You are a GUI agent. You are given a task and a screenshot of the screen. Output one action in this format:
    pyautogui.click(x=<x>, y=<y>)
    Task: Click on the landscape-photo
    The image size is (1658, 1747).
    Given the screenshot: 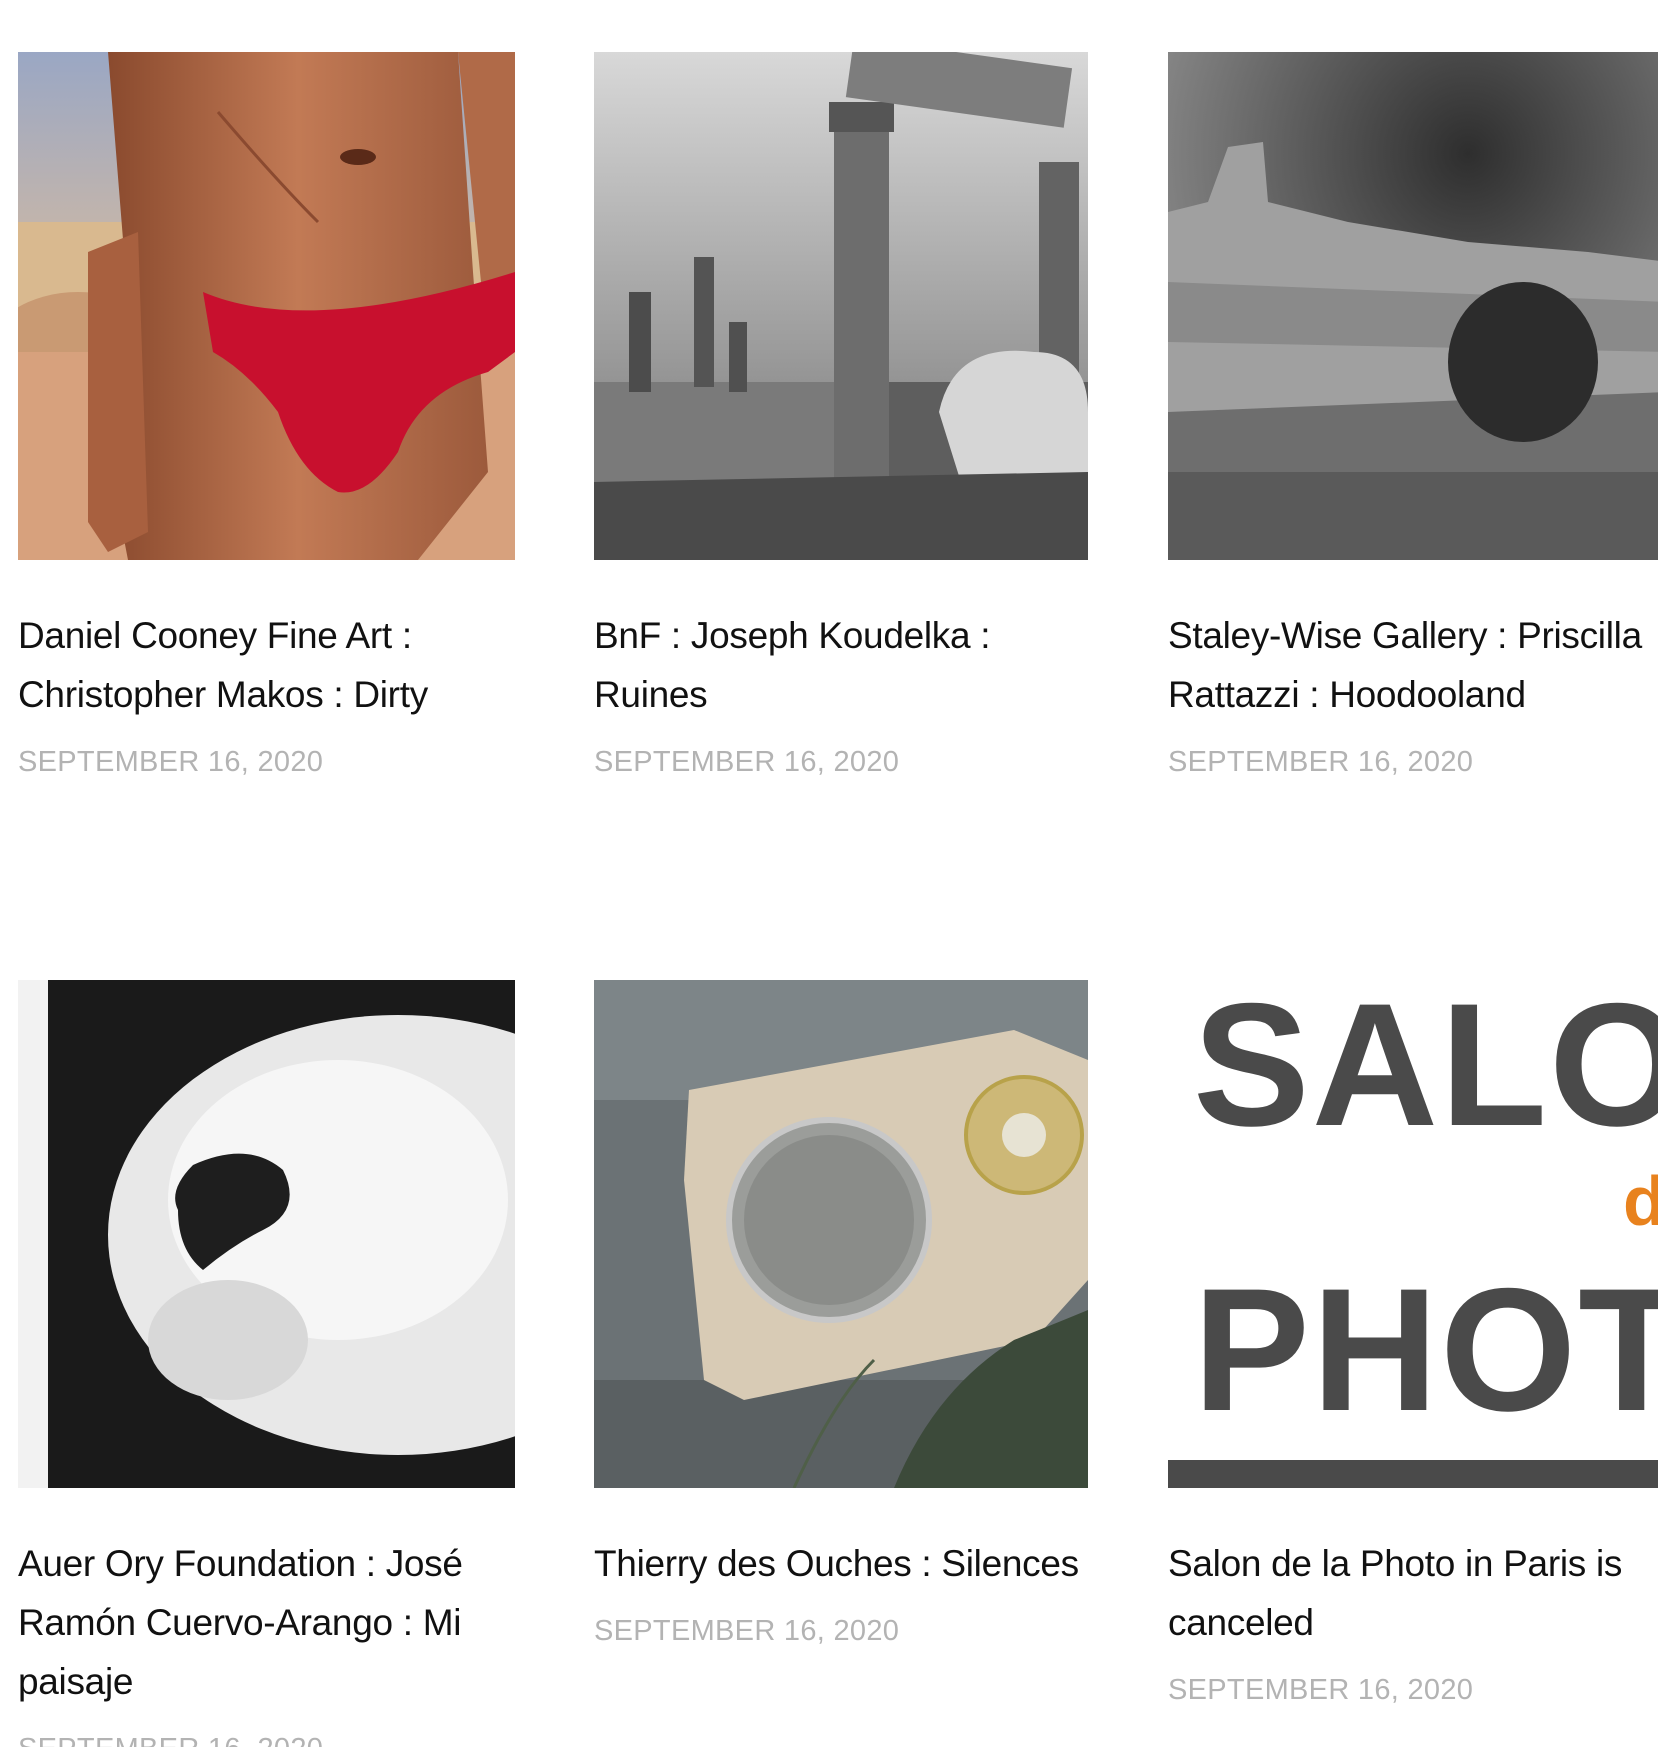 What is the action you would take?
    pyautogui.click(x=1413, y=306)
    